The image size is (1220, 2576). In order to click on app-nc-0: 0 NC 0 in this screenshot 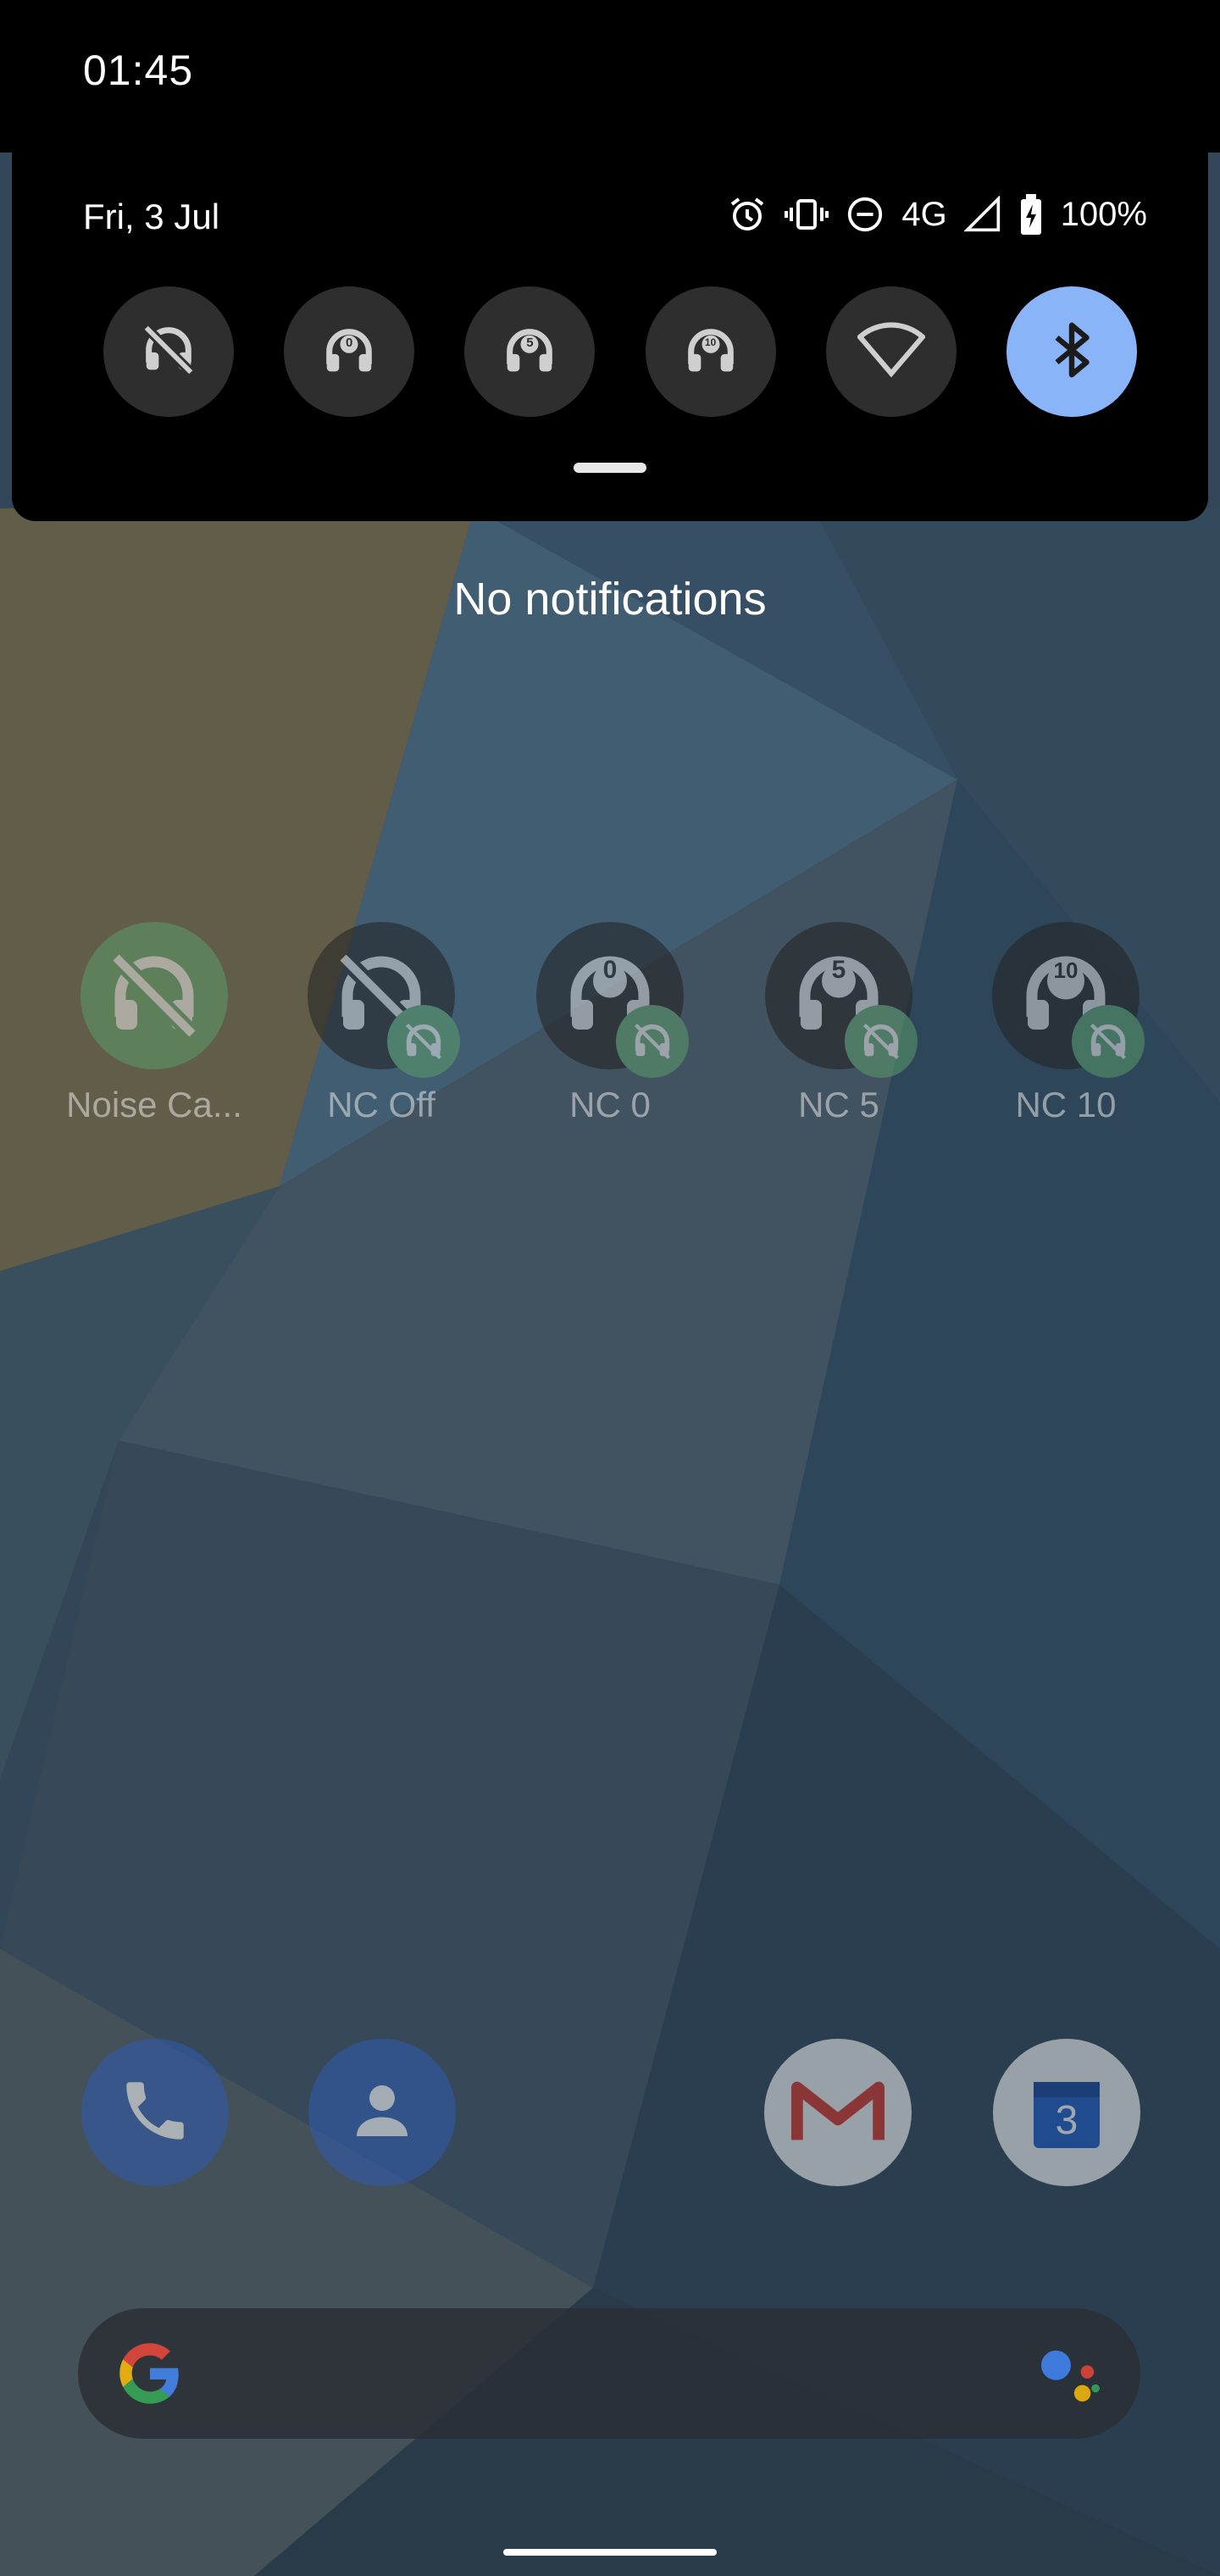, I will do `click(610, 1023)`.